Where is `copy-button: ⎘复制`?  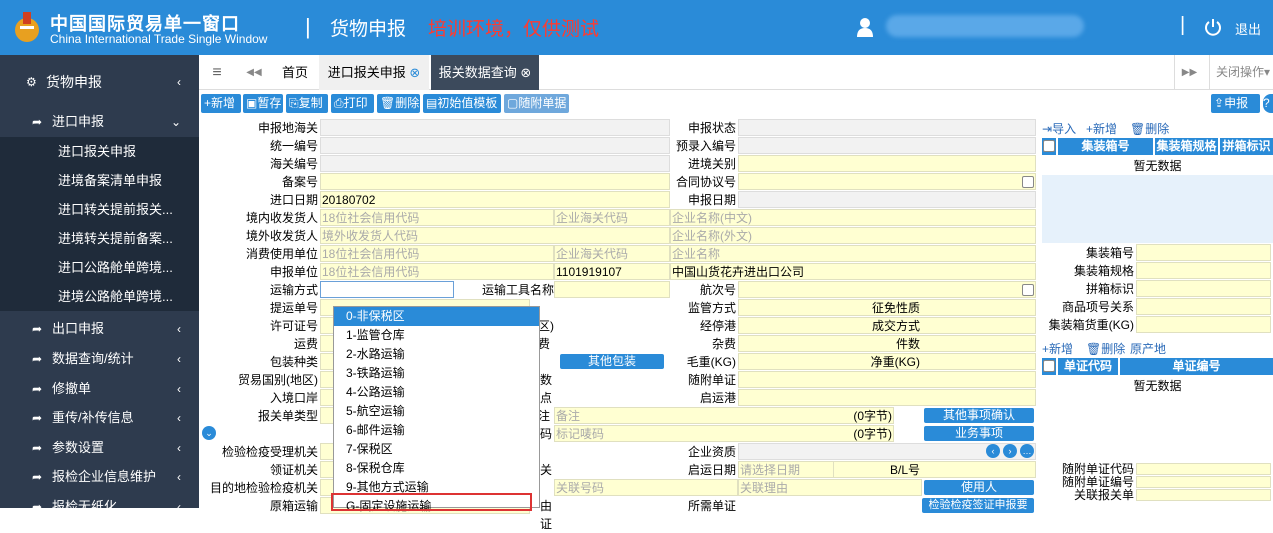 copy-button: ⎘复制 is located at coordinates (307, 103).